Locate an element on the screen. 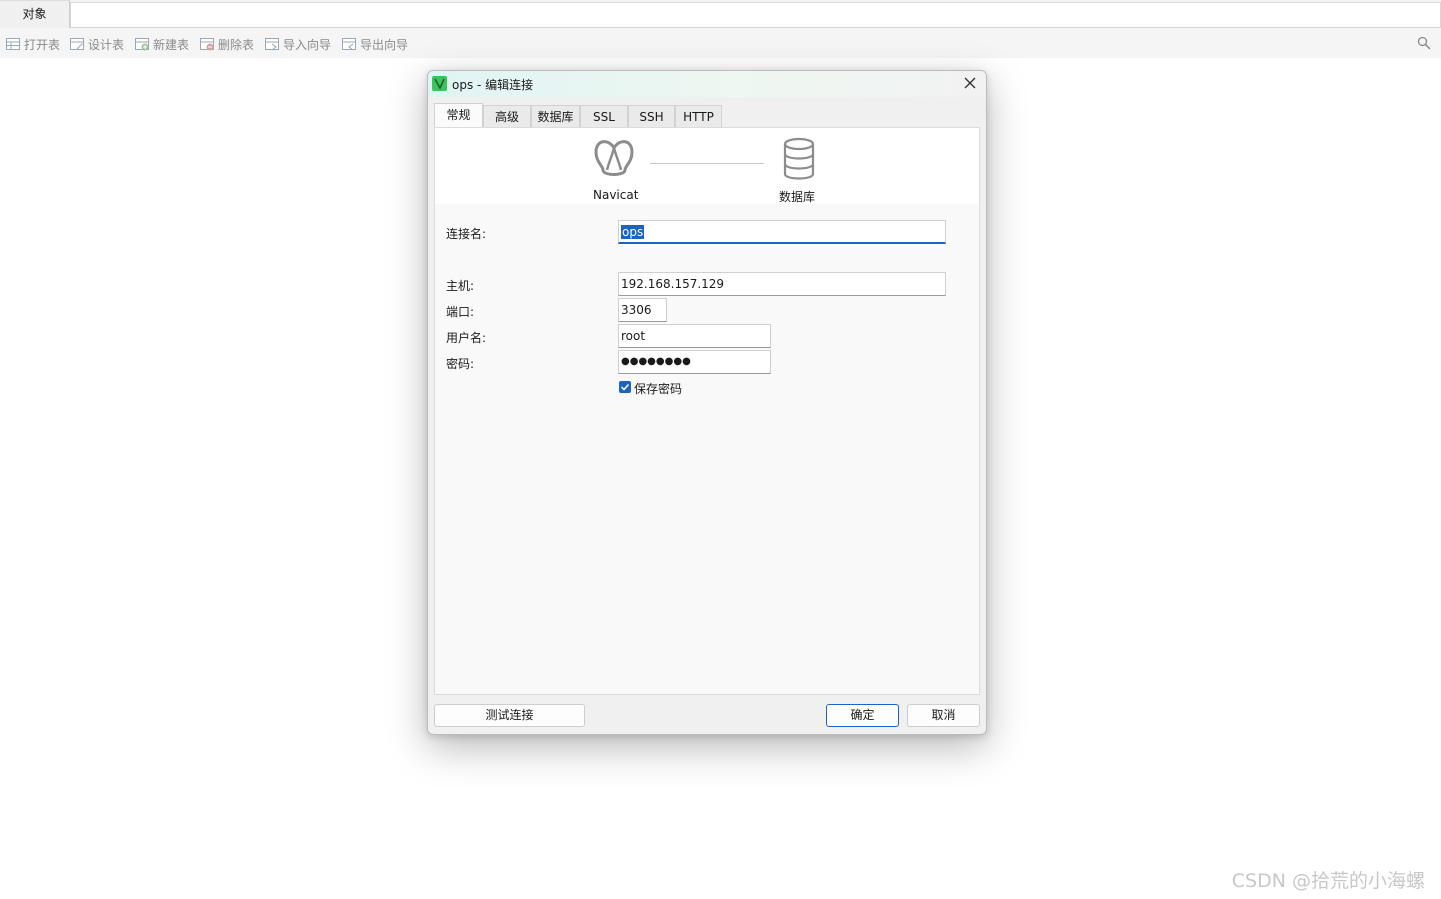  tab-database: 数据库 is located at coordinates (555, 116).